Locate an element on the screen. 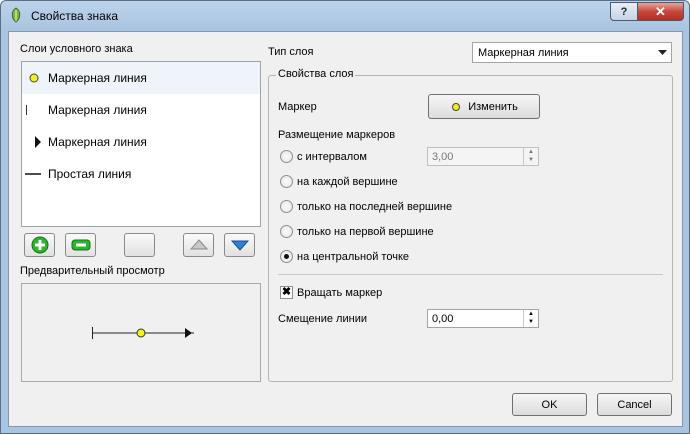  layer-item-3: Маркерная линия is located at coordinates (141, 142).